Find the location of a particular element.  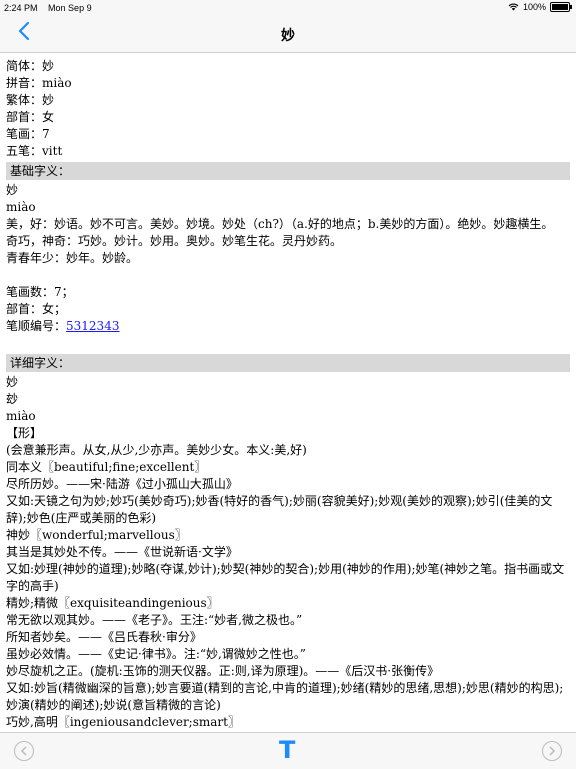

previous-button is located at coordinates (24, 751).